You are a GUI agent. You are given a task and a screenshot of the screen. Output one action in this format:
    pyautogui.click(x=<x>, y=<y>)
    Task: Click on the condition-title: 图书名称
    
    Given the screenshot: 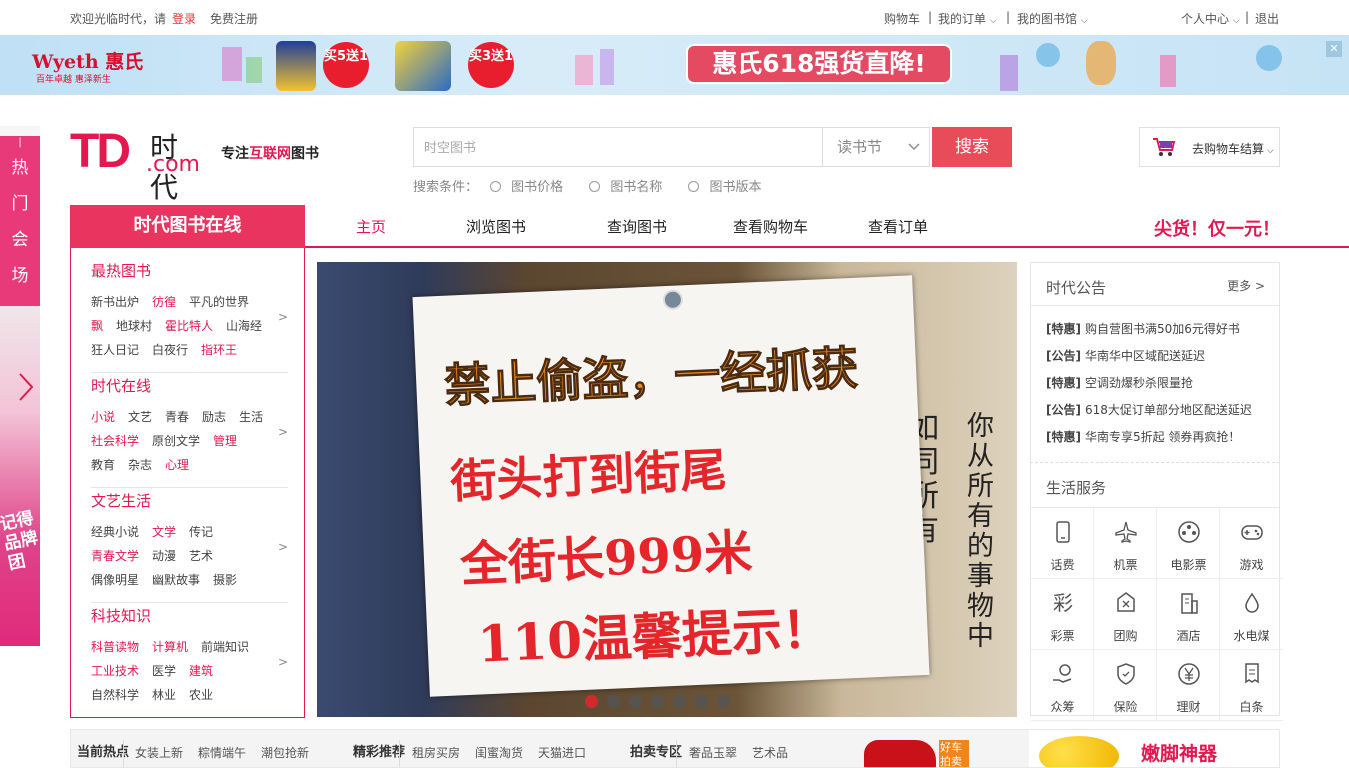 What is the action you would take?
    pyautogui.click(x=621, y=185)
    